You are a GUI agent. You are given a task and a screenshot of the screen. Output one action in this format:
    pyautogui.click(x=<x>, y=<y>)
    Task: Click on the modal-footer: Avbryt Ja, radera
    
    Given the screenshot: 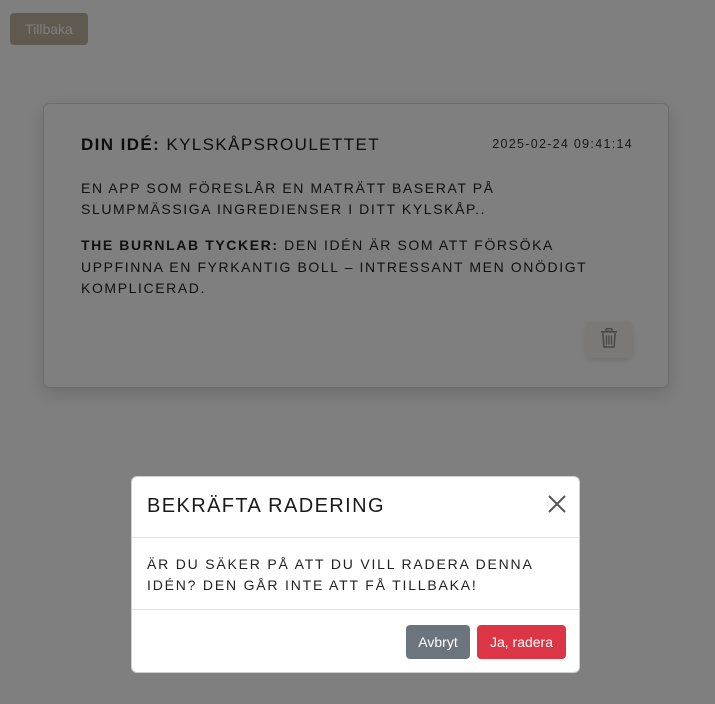 What is the action you would take?
    pyautogui.click(x=355, y=641)
    